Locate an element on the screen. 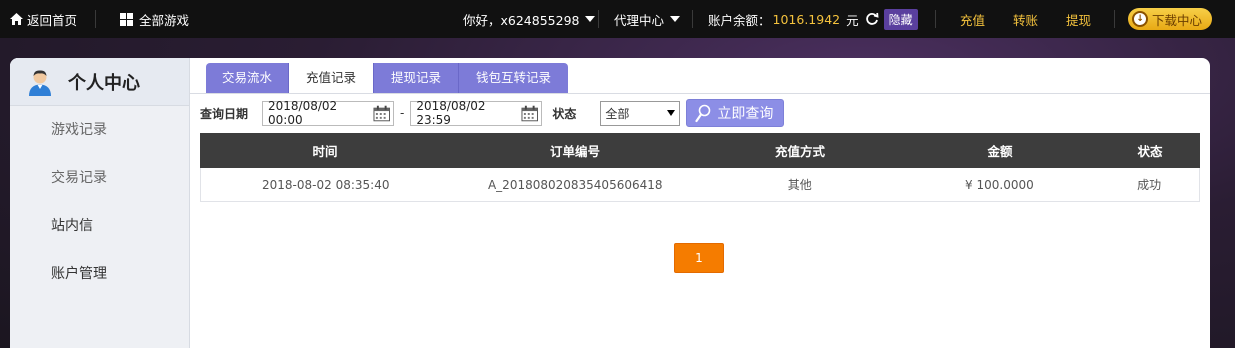 The image size is (1235, 348). home-link: 返回首页 is located at coordinates (43, 19).